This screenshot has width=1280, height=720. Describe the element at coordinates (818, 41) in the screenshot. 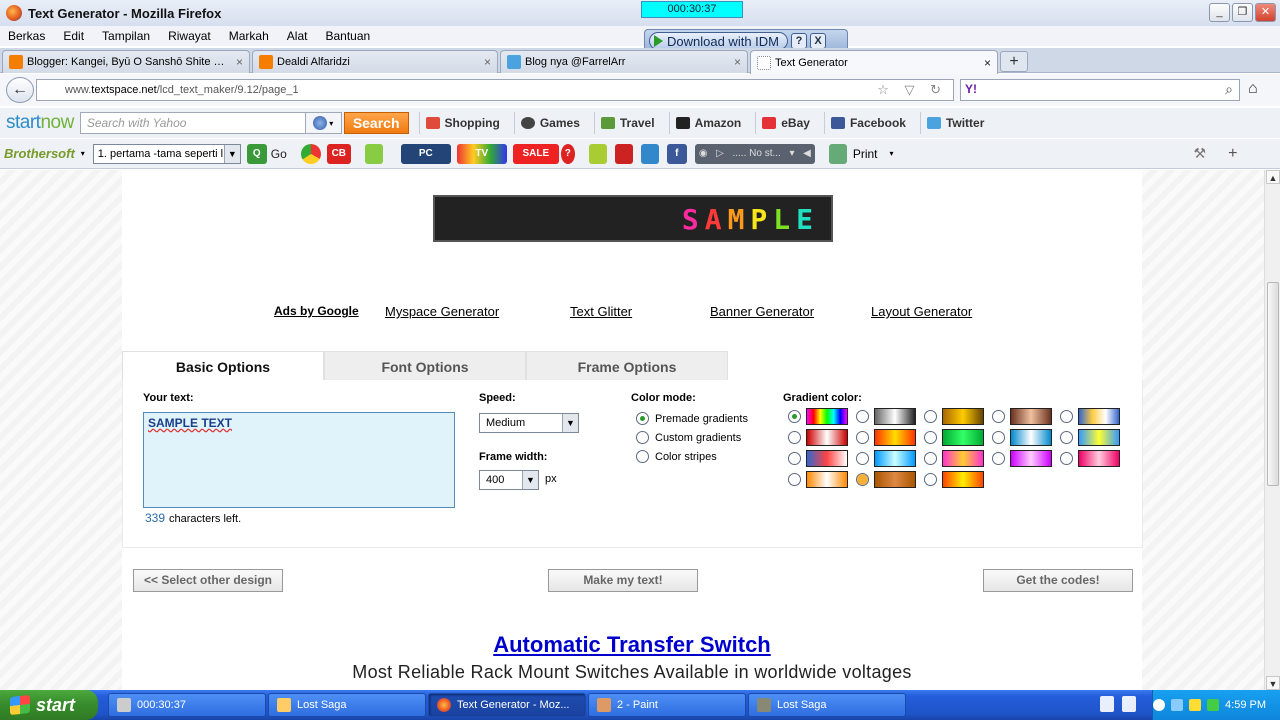

I see `idm-close-button: X` at that location.